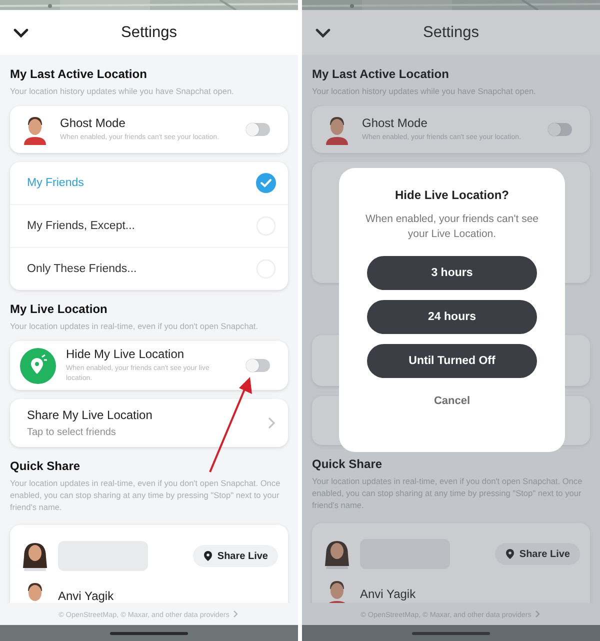 This screenshot has width=600, height=641. I want to click on section-heading: My Live Location, so click(59, 309).